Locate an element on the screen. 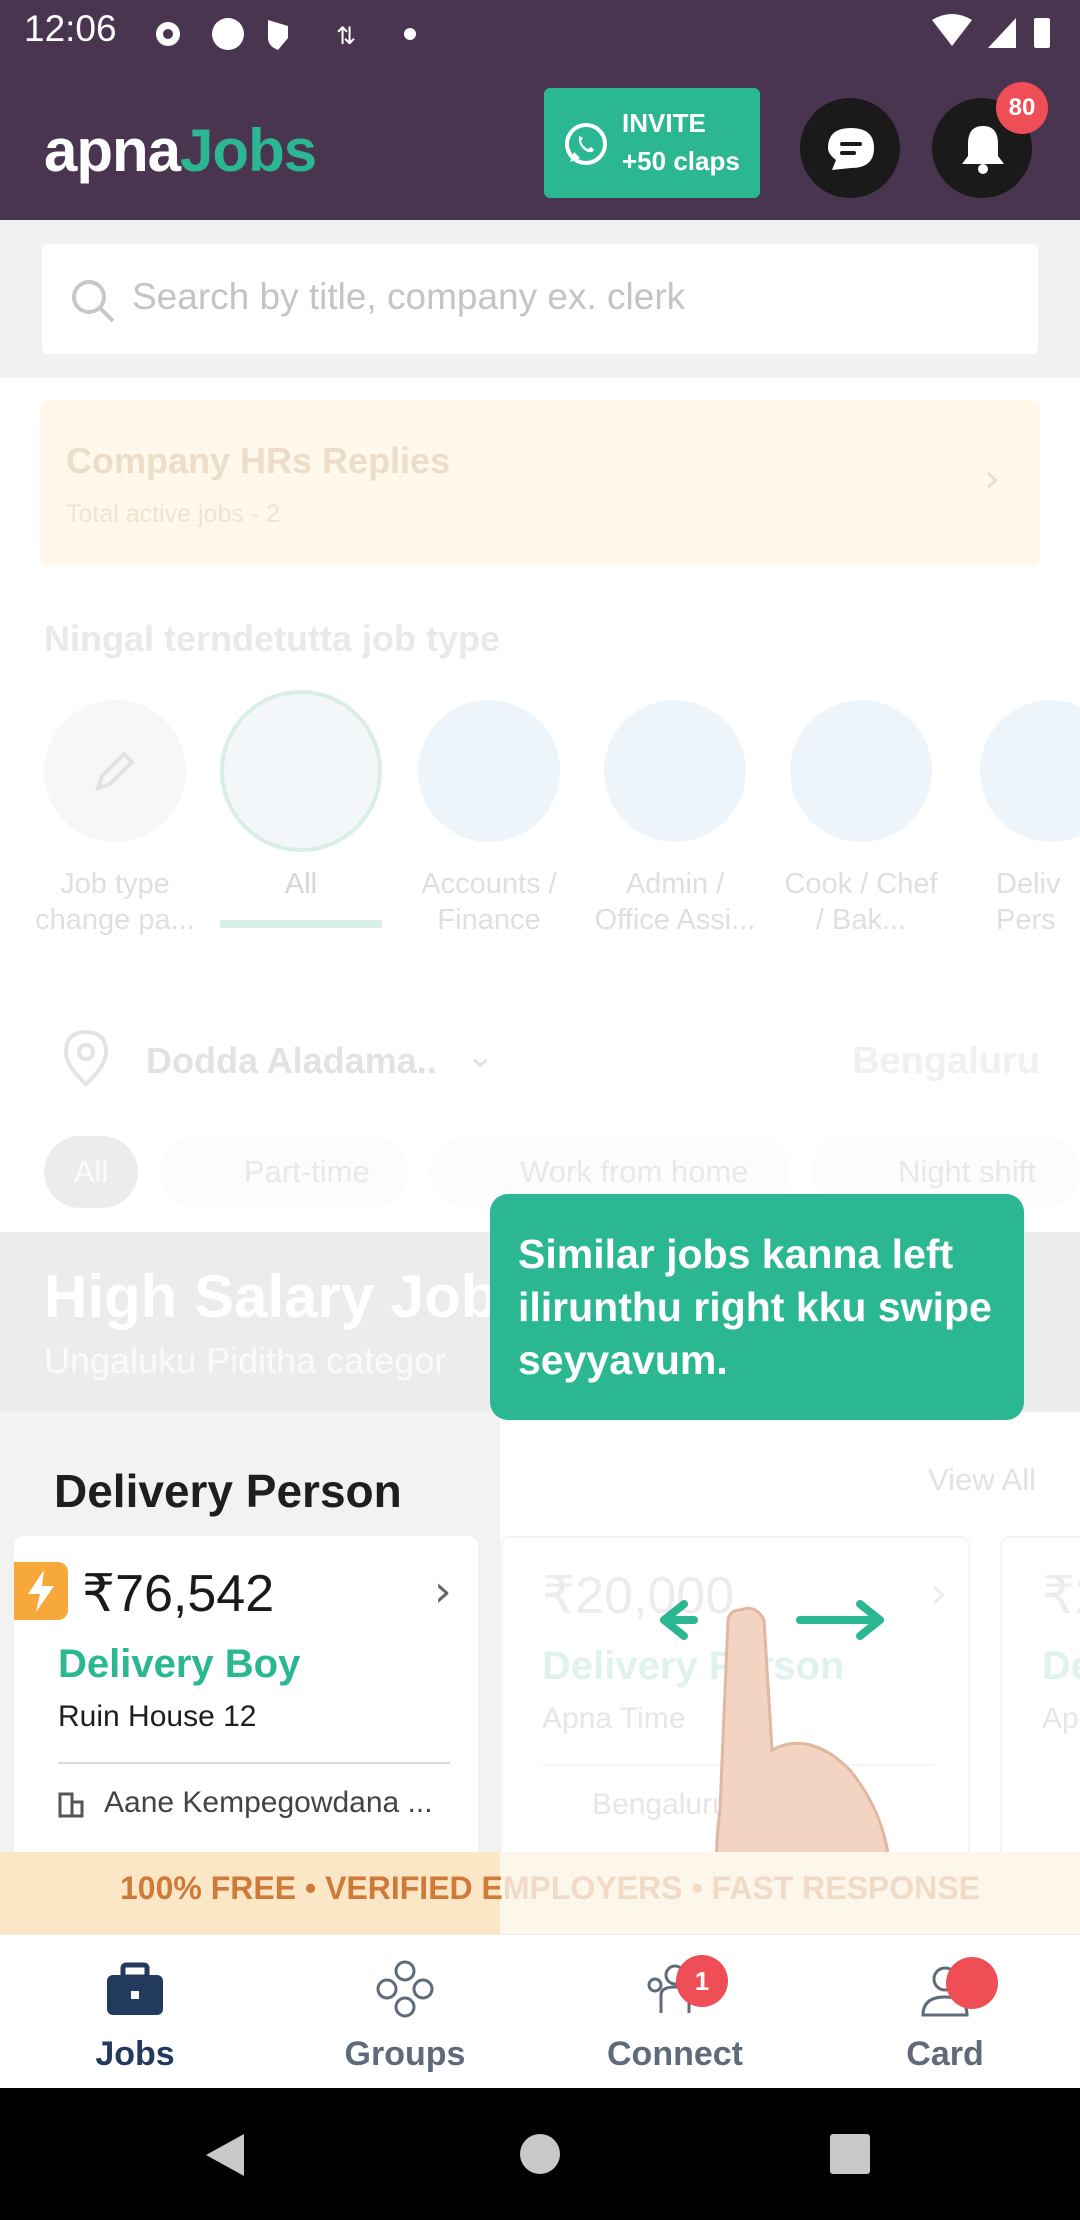  hr-card-title: Company HRs Replies is located at coordinates (258, 460).